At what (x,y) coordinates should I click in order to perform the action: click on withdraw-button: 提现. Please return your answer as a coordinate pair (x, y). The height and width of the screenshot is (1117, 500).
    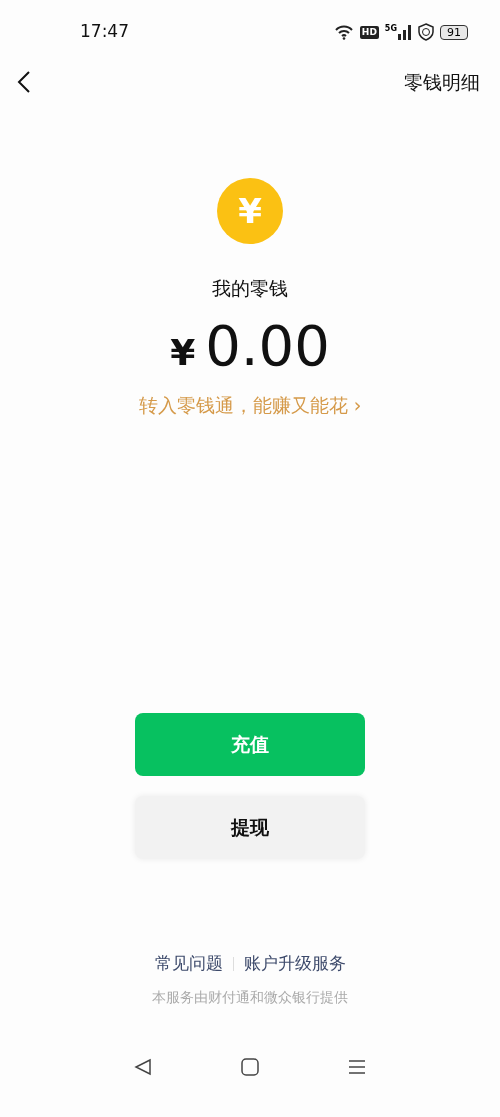
    Looking at the image, I should click on (250, 827).